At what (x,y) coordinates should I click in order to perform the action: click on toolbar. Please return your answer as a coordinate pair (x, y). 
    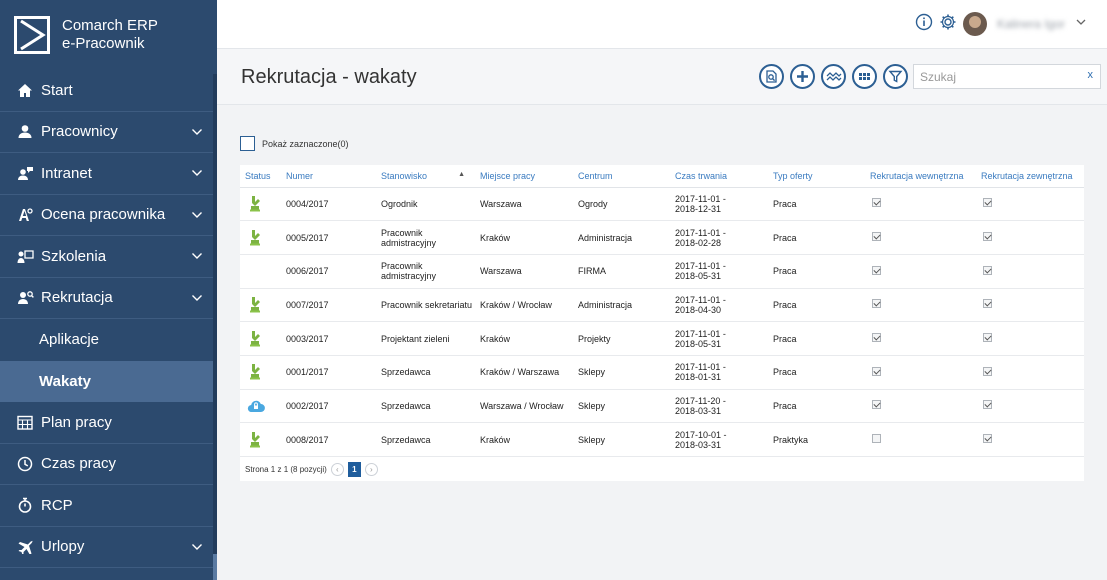
    Looking at the image, I should click on (833, 76).